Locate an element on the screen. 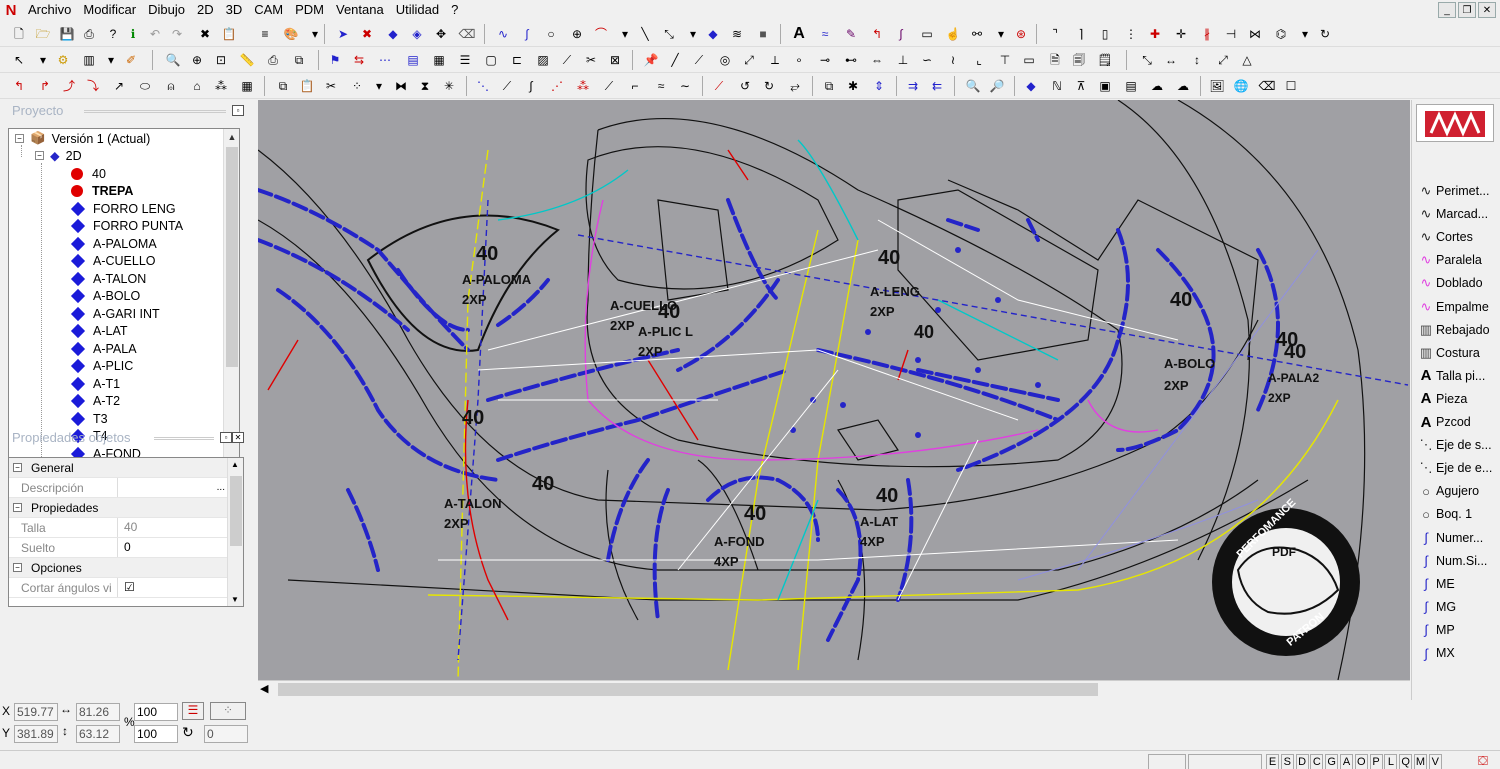 Image resolution: width=1500 pixels, height=769 pixels. snap-mode-button: S is located at coordinates (1287, 761).